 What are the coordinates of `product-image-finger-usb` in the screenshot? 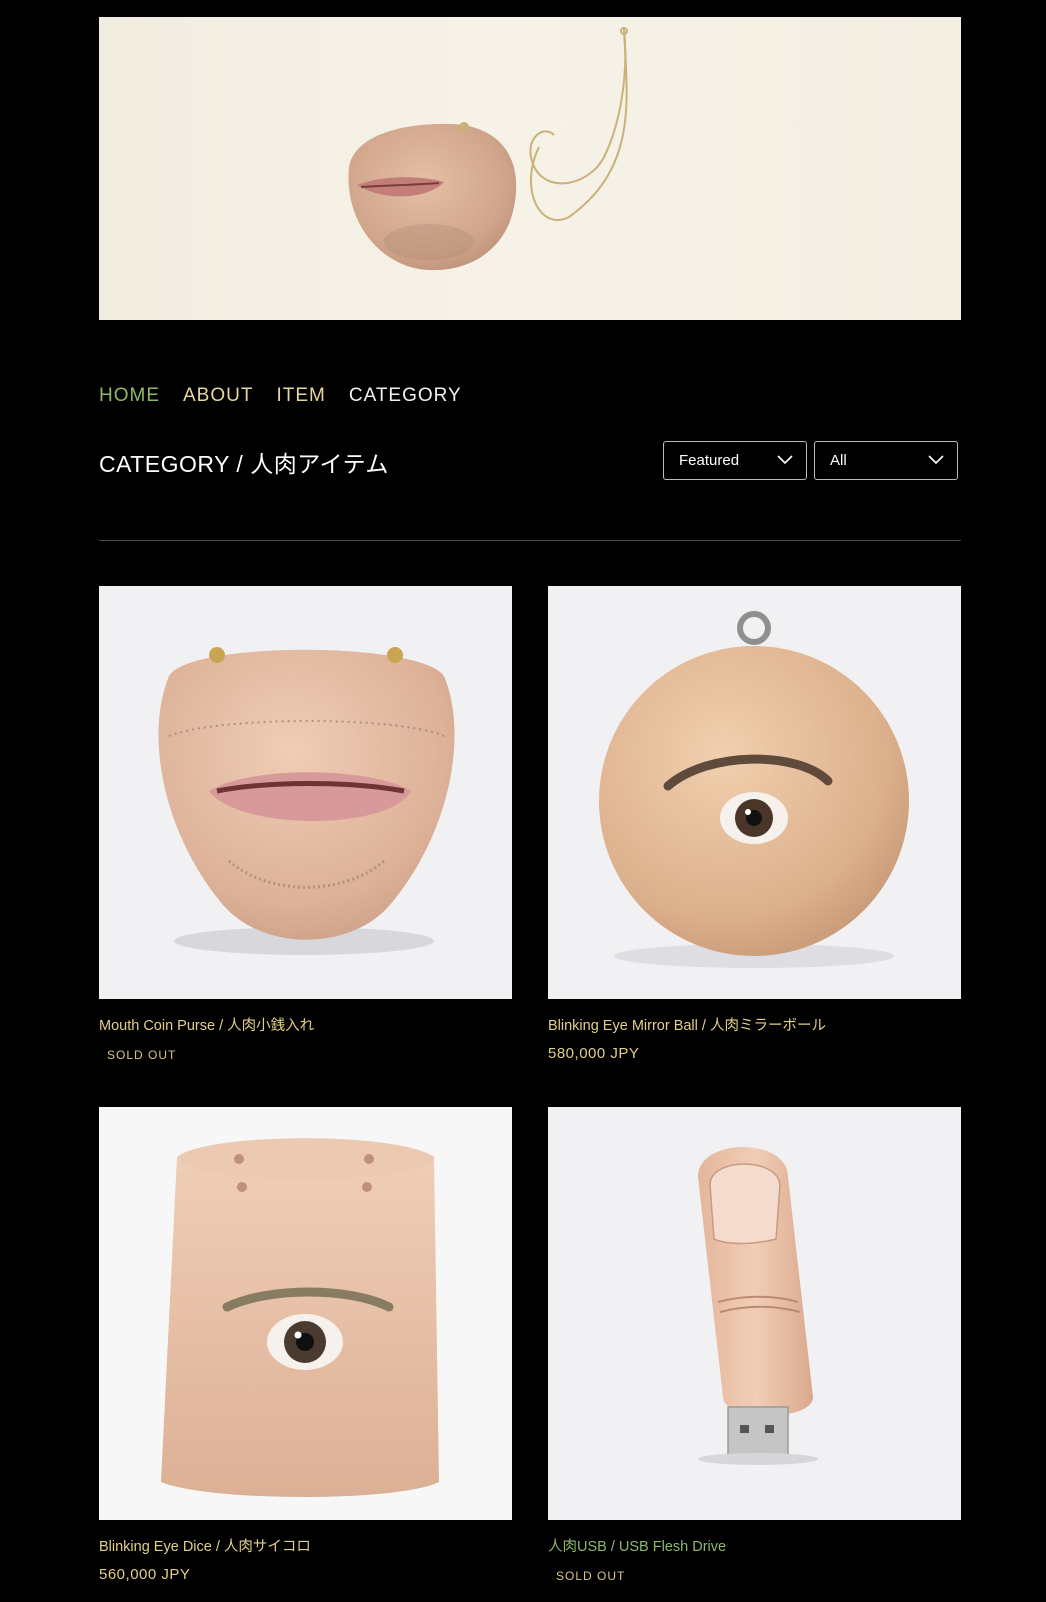 It's located at (754, 1313).